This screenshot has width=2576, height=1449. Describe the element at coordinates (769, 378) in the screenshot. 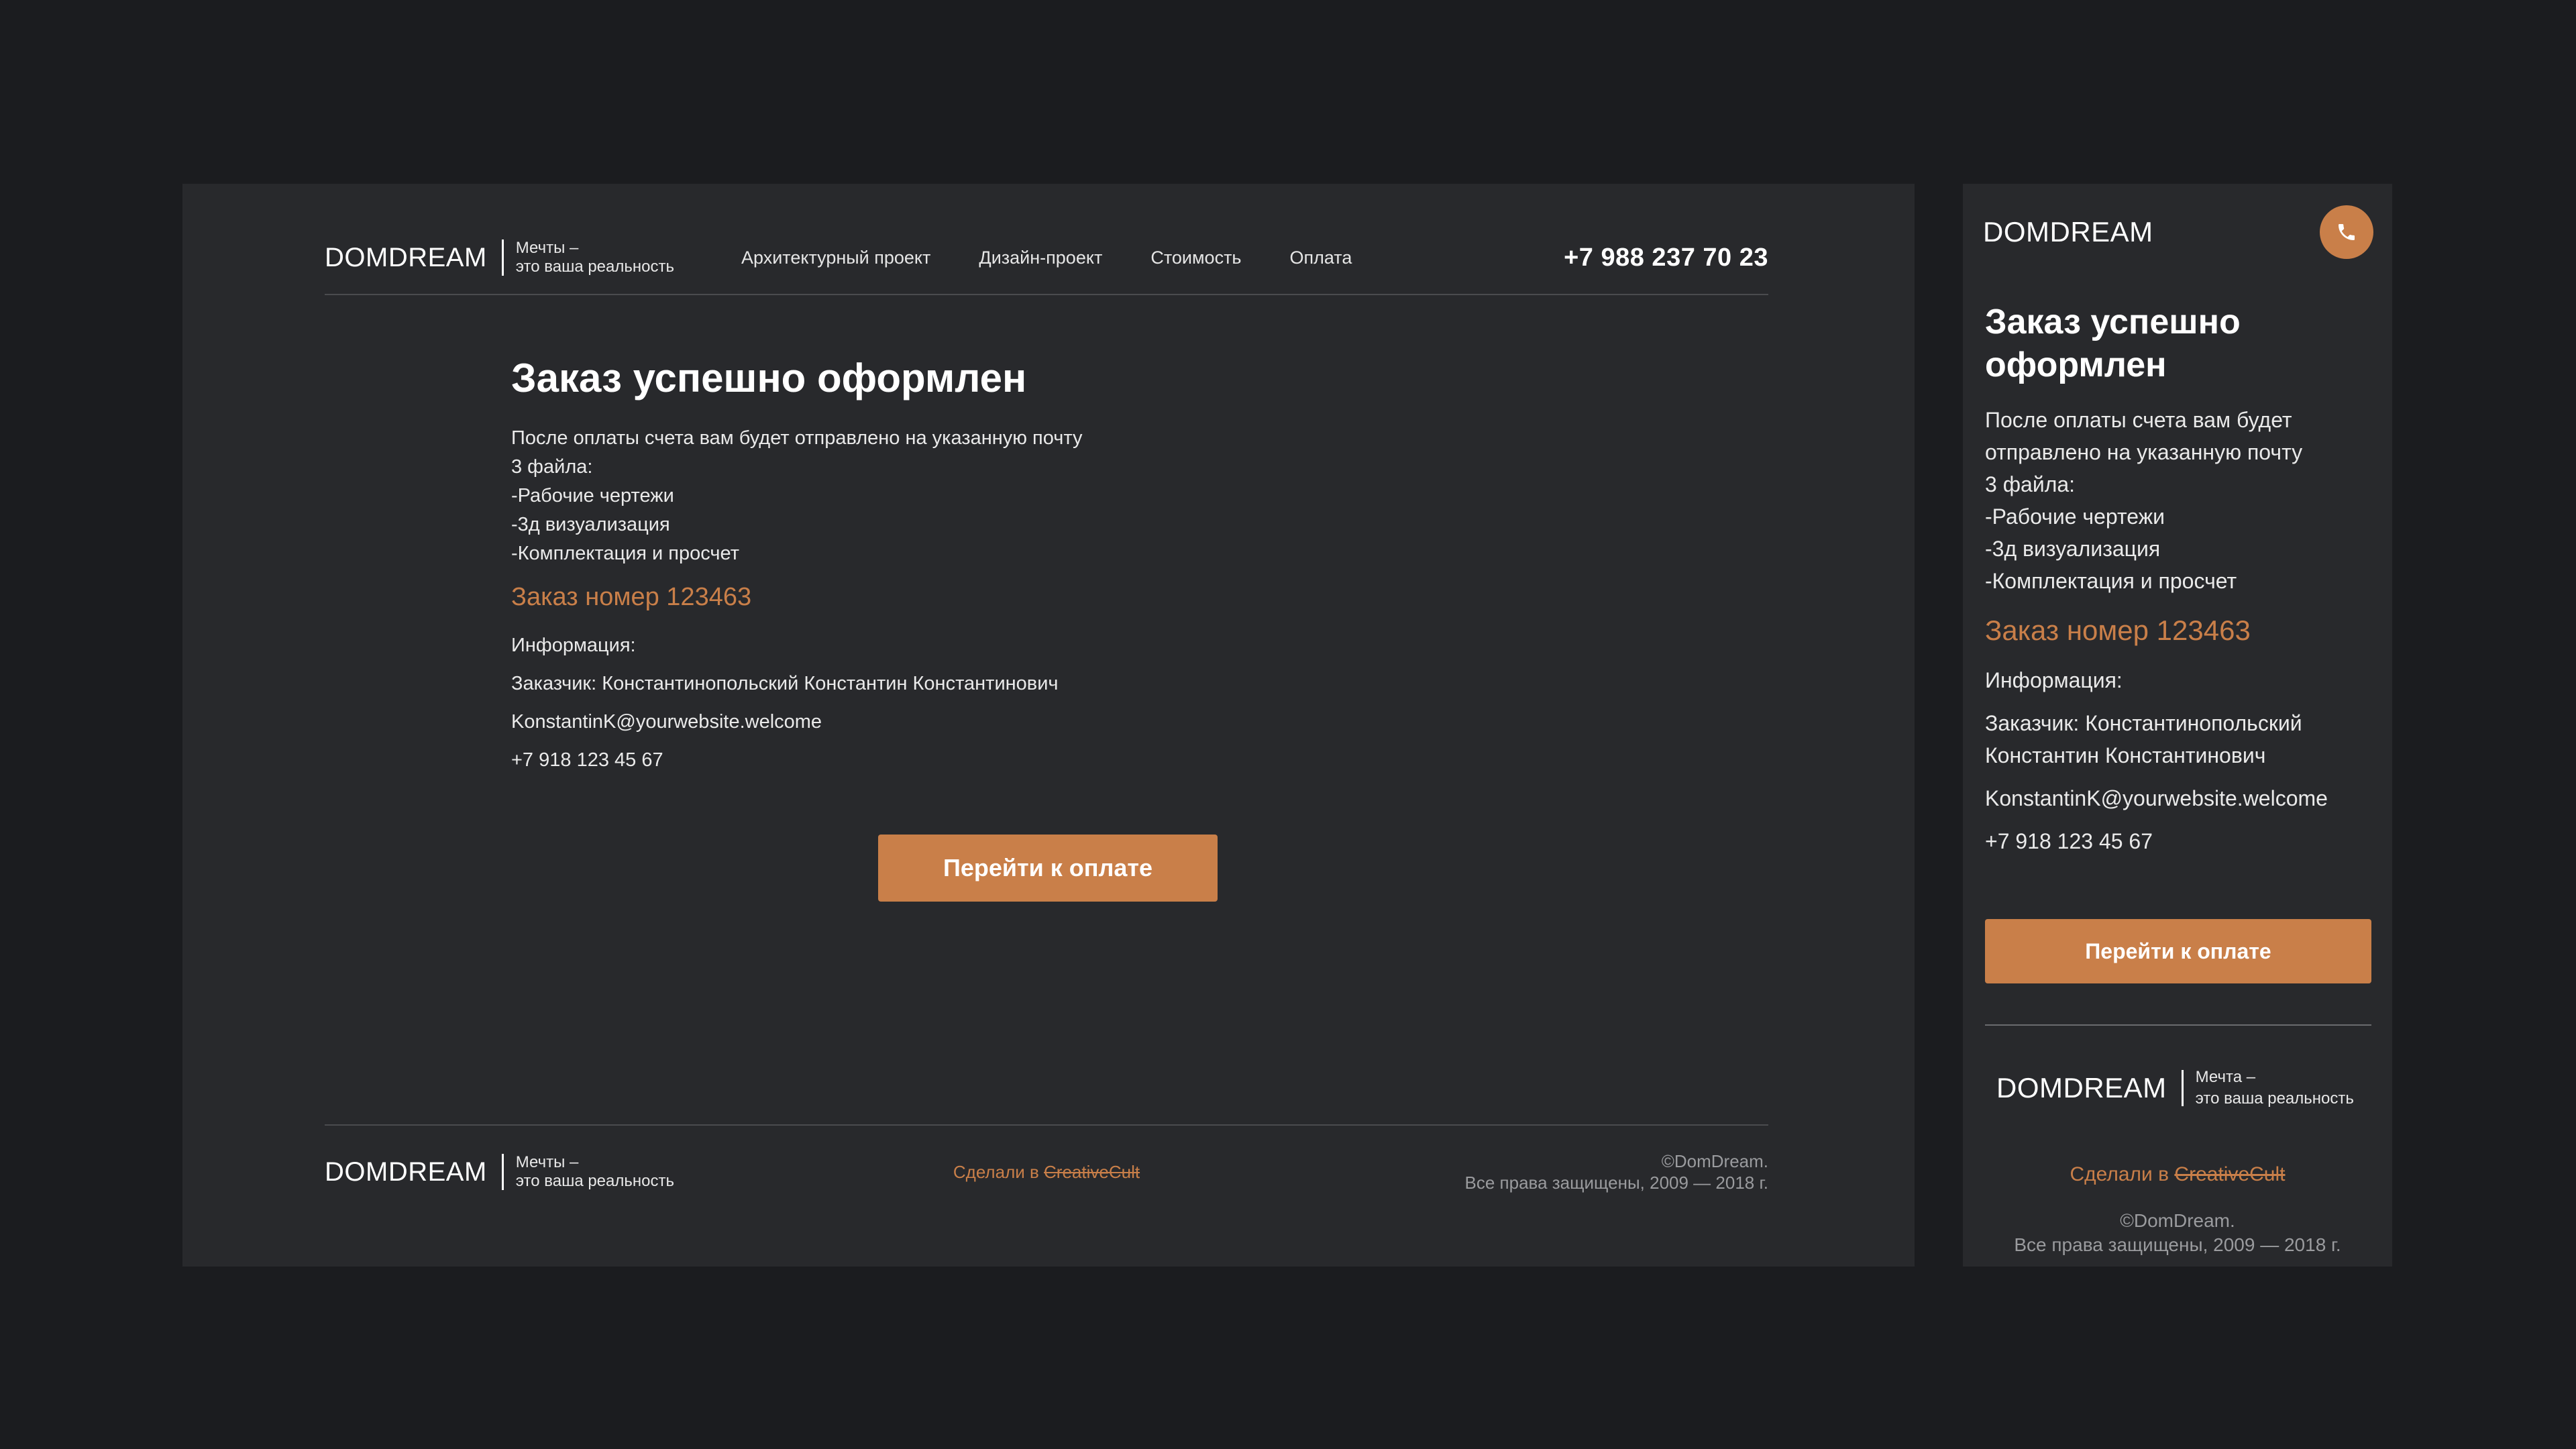

I see `page-title: Заказ успешно оформлен` at that location.